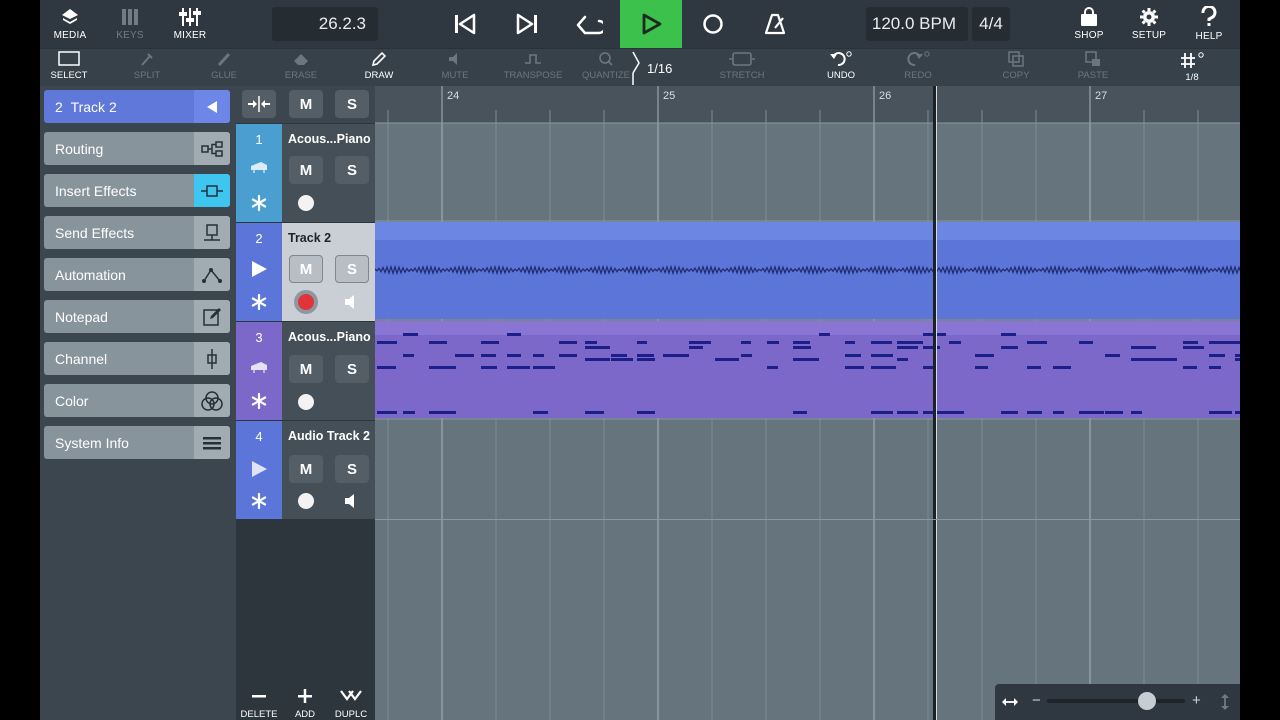 The height and width of the screenshot is (720, 1280). Describe the element at coordinates (533, 69) in the screenshot. I see `transpose-tool: TRANSPOSE` at that location.